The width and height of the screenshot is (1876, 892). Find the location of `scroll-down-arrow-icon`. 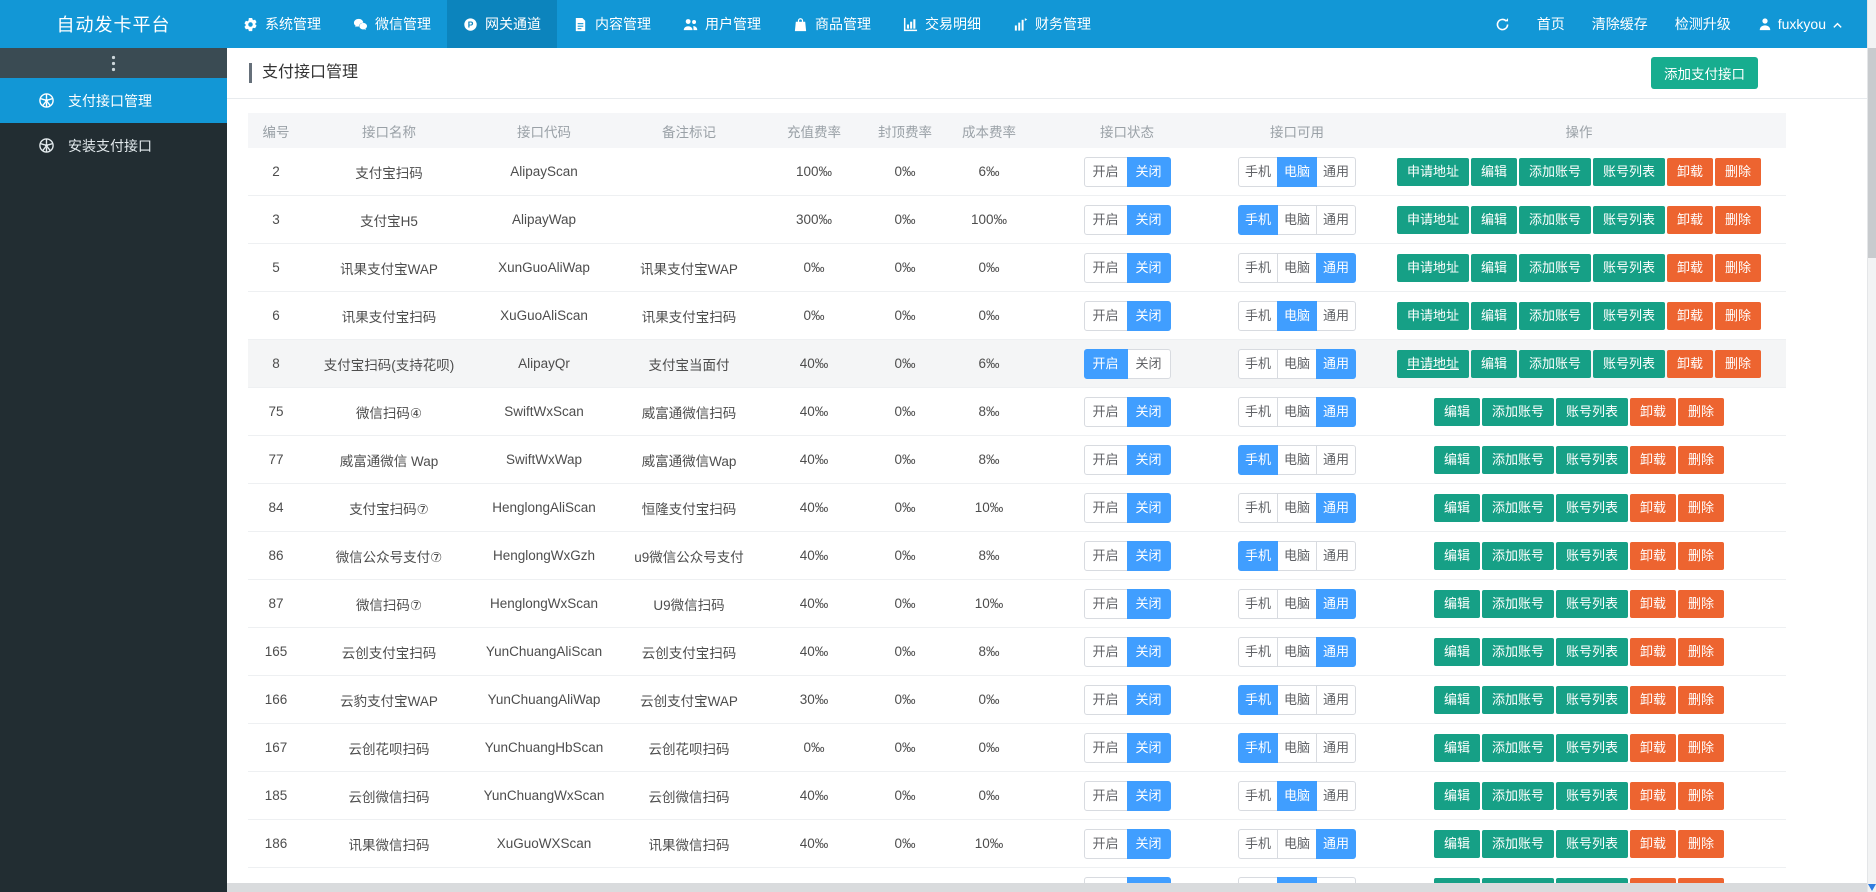

scroll-down-arrow-icon is located at coordinates (1872, 887).